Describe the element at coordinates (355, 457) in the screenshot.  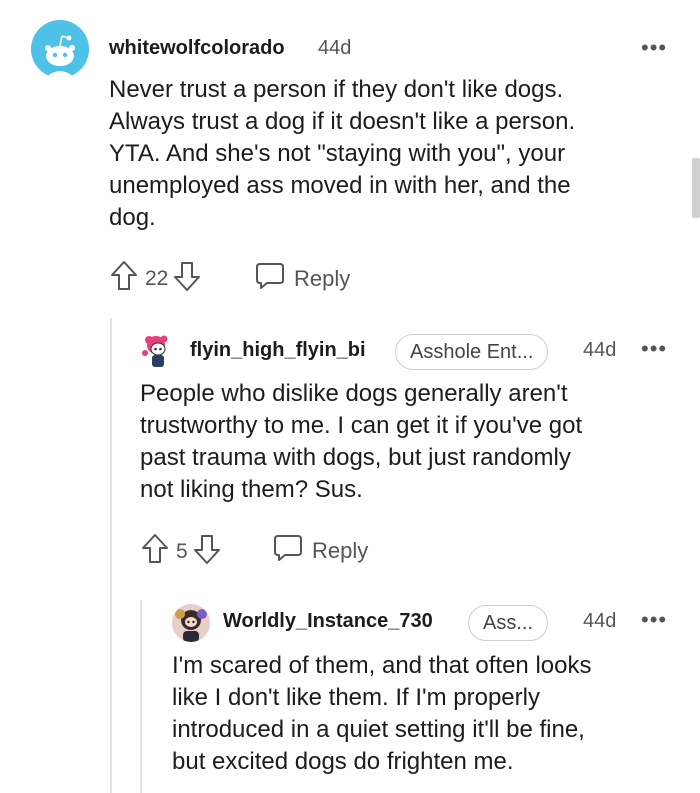
I see `comment-text-line: past trauma with dogs, but just randomly` at that location.